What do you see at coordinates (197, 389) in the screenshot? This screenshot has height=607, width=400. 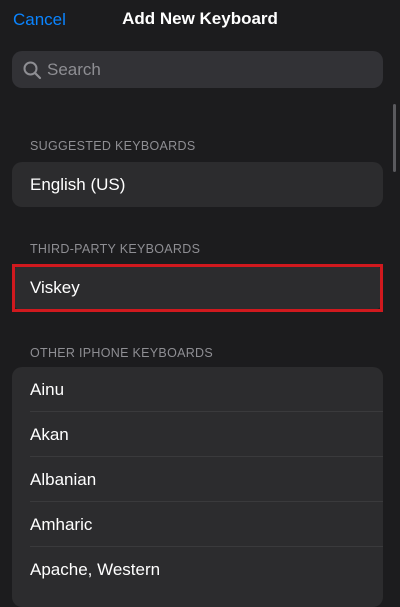 I see `keyboard-item-ainu: Ainu` at bounding box center [197, 389].